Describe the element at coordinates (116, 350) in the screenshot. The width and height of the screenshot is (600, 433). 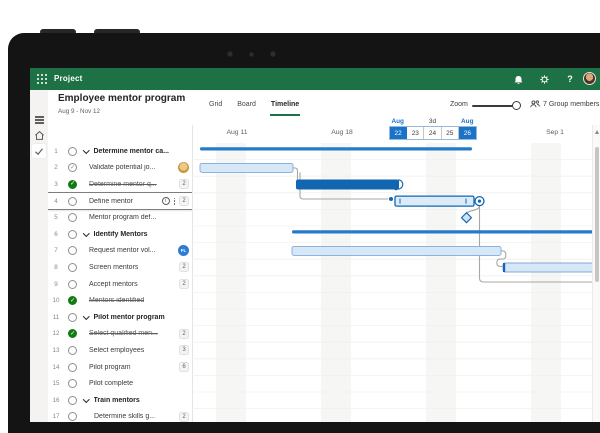
I see `task-name: Select employees` at that location.